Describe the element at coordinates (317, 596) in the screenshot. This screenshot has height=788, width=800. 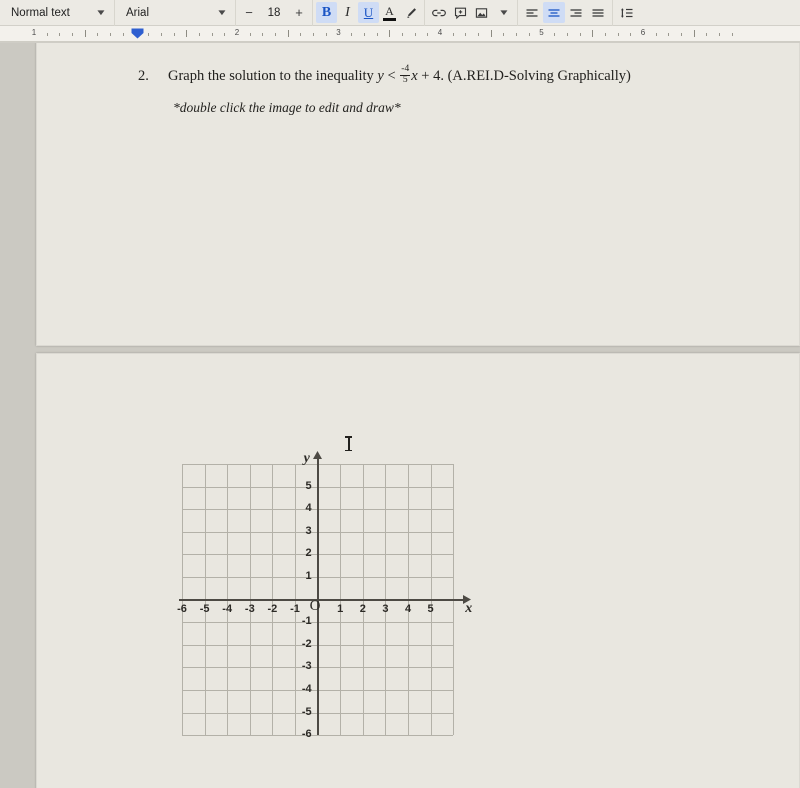
I see `y-axis-line` at that location.